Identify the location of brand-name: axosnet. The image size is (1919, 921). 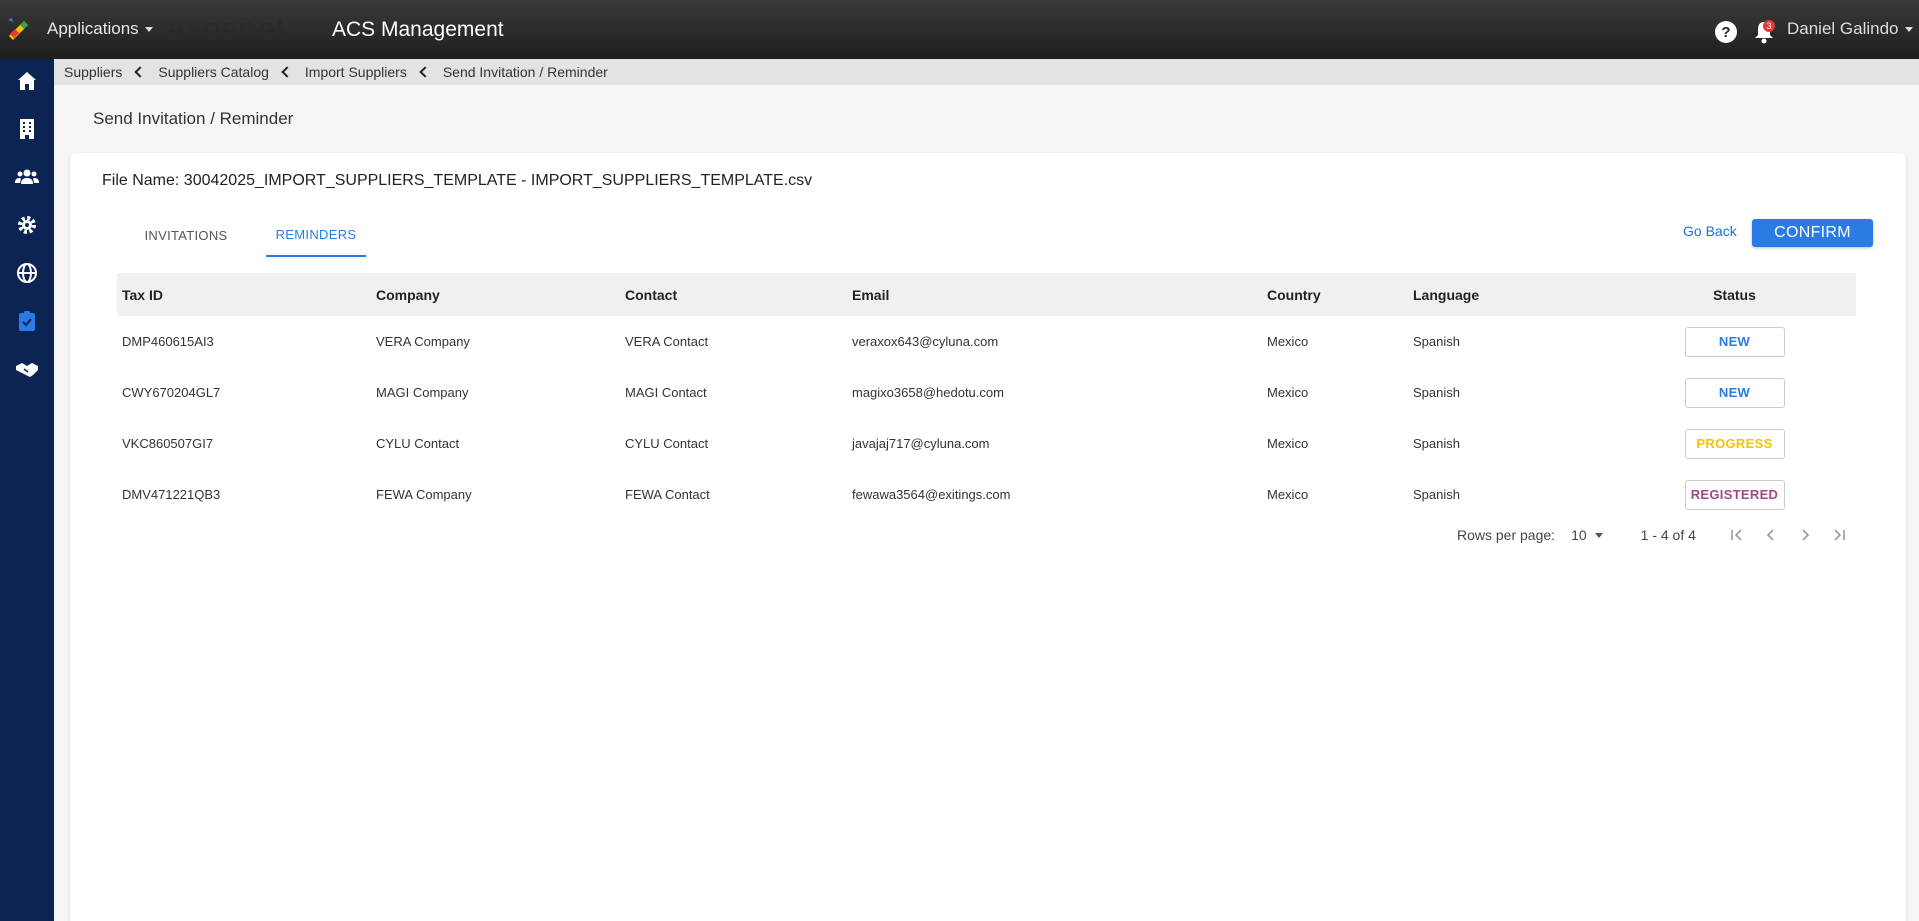
(227, 28).